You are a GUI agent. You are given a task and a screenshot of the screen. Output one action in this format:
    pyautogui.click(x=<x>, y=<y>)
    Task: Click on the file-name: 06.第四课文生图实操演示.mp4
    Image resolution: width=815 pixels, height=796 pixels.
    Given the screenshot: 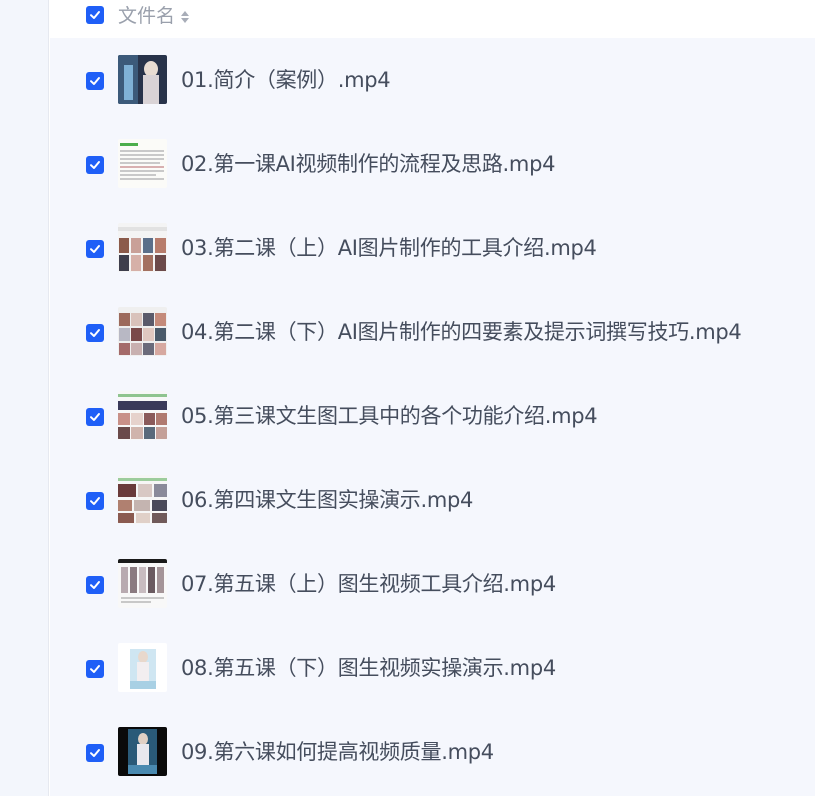 What is the action you would take?
    pyautogui.click(x=327, y=500)
    